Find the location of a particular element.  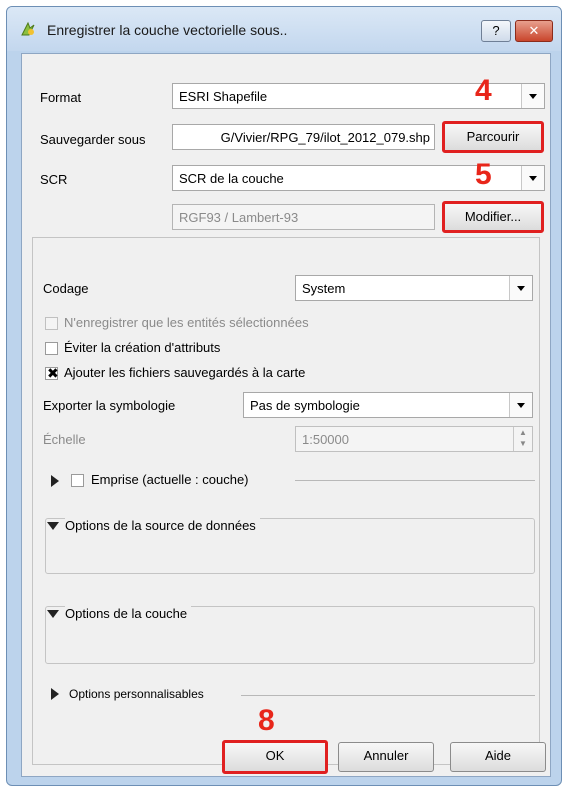

selected-only-checkbox is located at coordinates (51, 323).